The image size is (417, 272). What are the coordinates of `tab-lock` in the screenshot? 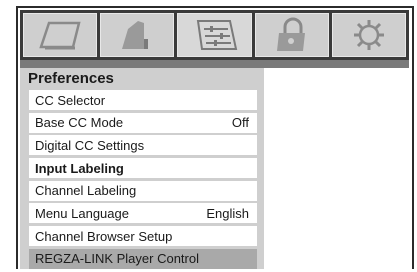 It's located at (291, 35).